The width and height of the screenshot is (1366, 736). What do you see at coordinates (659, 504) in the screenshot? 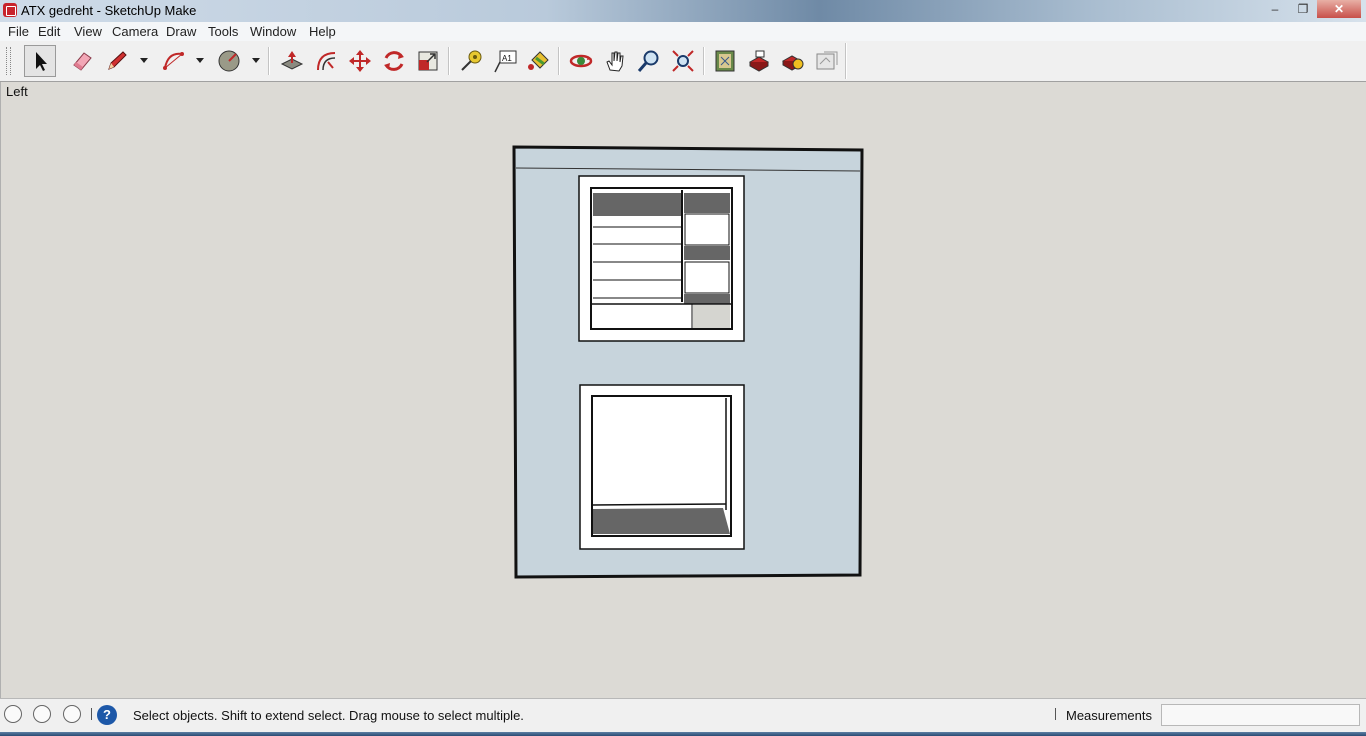
I see `lower-floor-edge` at bounding box center [659, 504].